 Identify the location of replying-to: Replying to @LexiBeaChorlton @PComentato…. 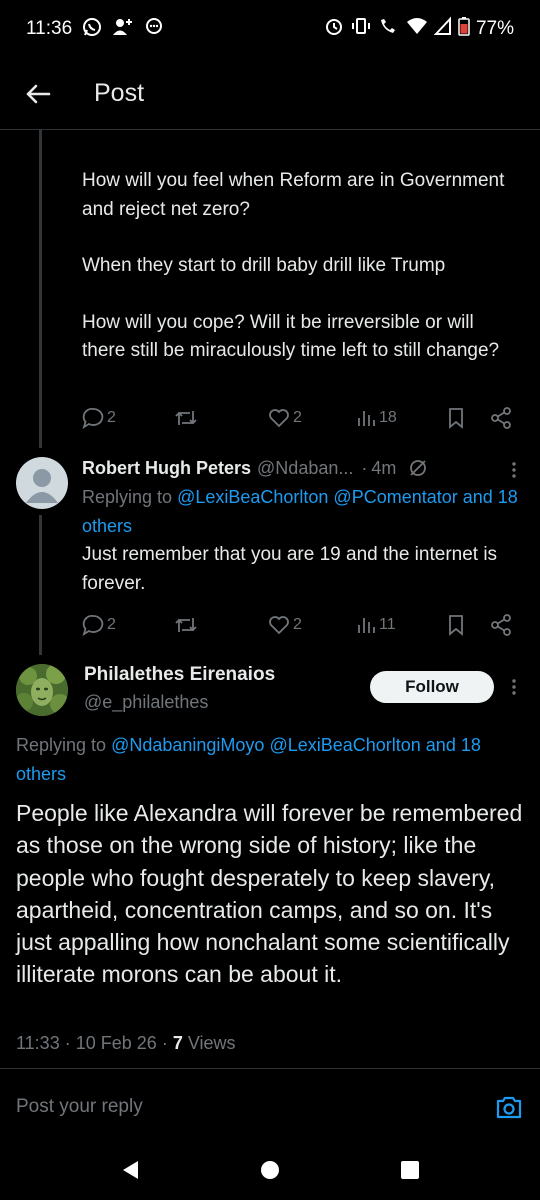
(304, 512).